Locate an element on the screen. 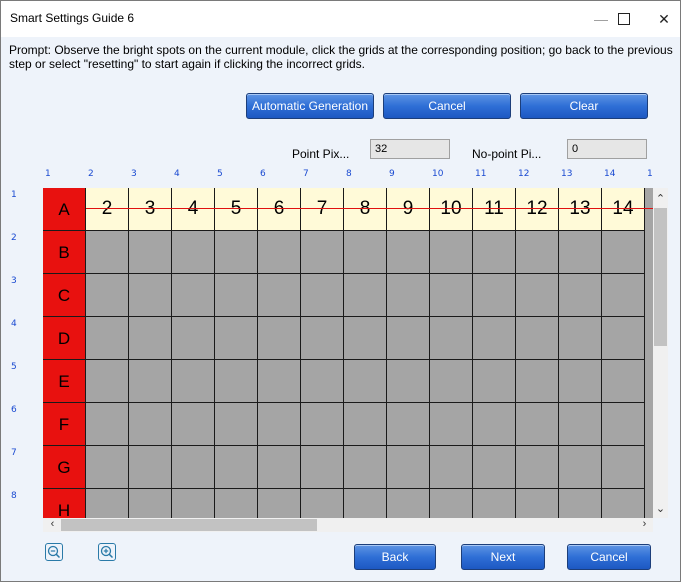 The width and height of the screenshot is (681, 582). column-header-cell: 5 is located at coordinates (236, 209).